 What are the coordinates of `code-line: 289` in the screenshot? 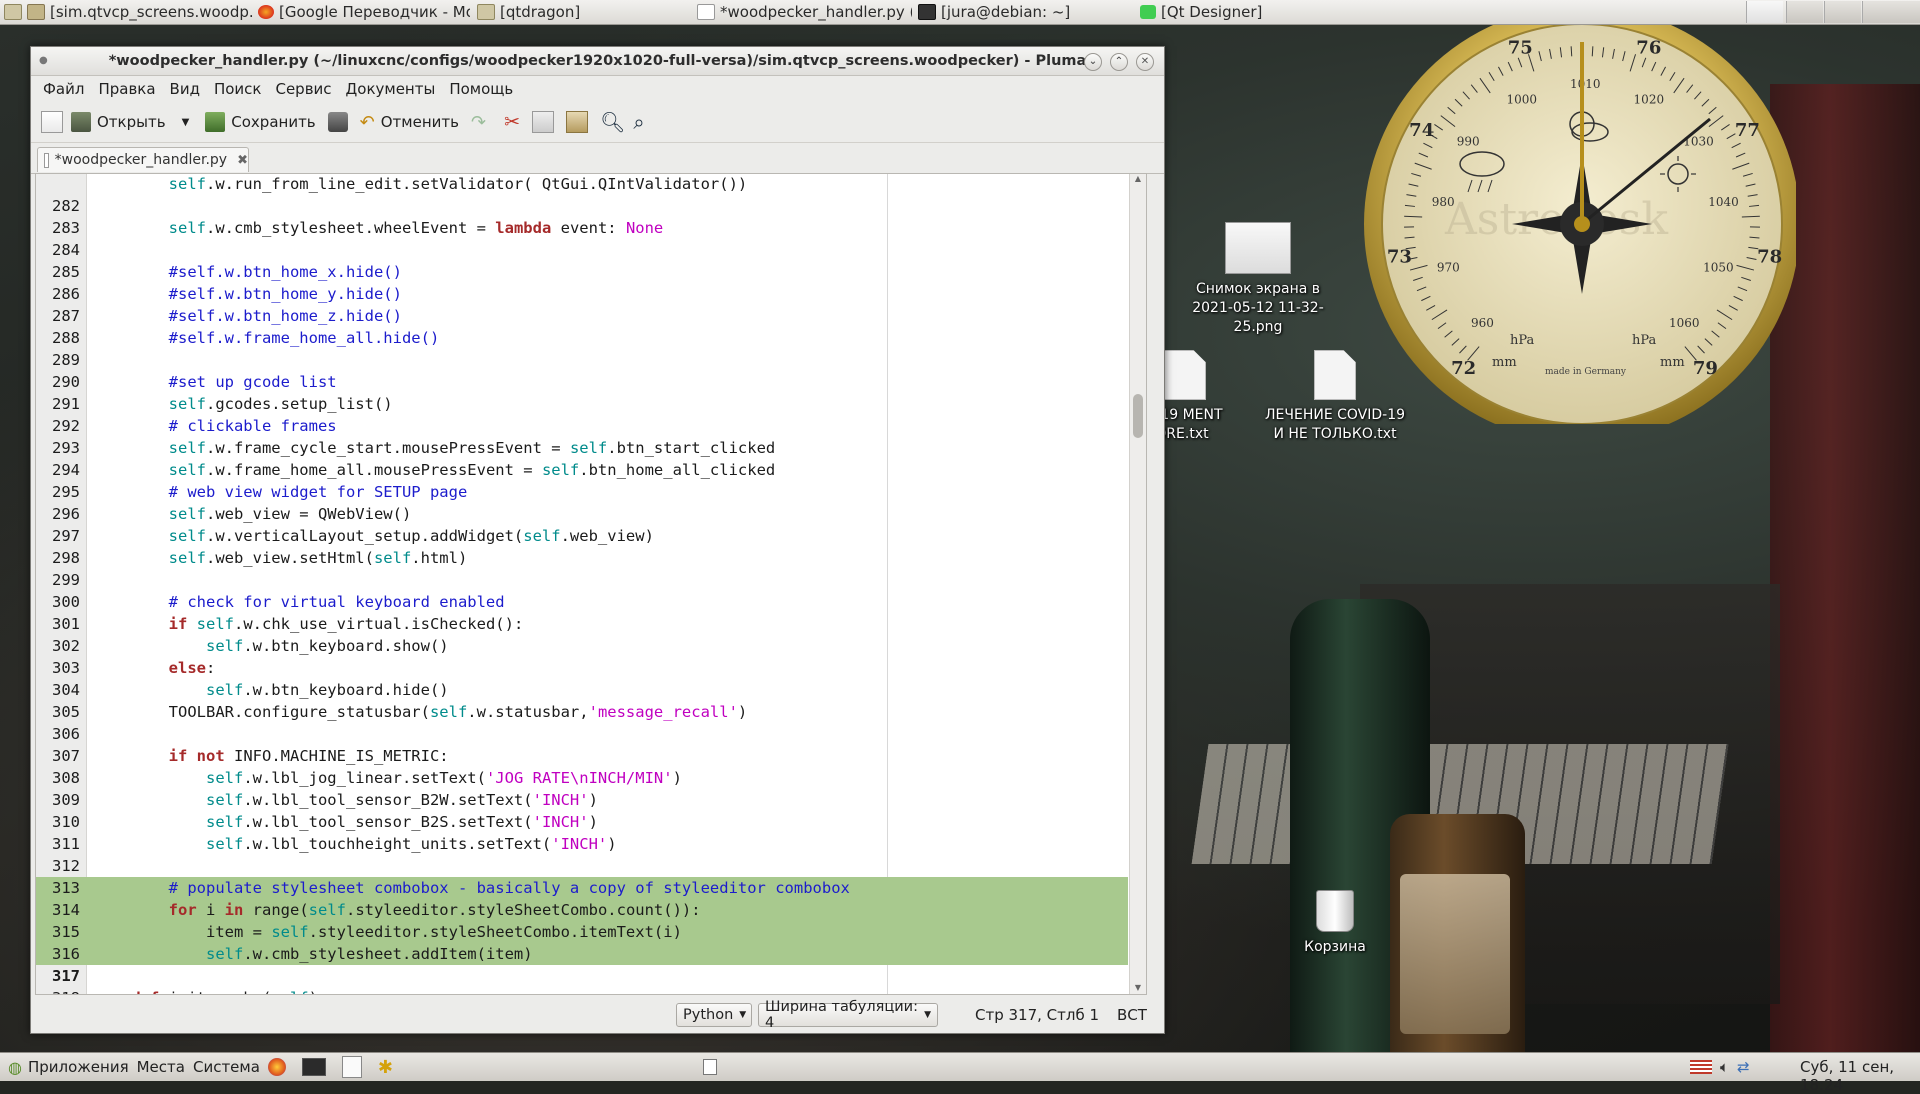 It's located at (591, 360).